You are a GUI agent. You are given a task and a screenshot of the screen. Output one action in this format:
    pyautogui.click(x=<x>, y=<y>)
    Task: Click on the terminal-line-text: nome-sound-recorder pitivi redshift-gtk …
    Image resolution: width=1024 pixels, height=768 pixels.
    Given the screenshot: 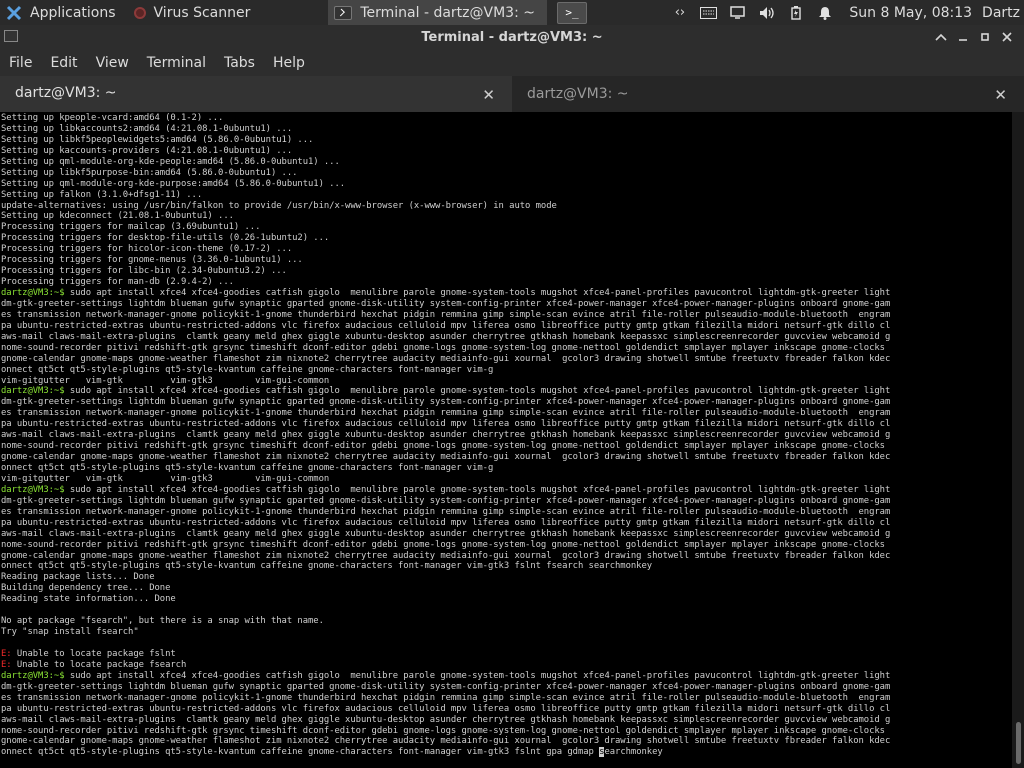 What is the action you would take?
    pyautogui.click(x=443, y=446)
    